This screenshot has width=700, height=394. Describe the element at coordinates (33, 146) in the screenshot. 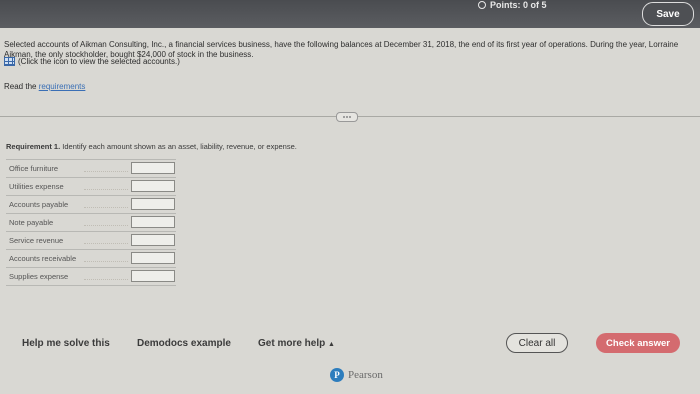

I see `requirement-label: Requirement 1.` at that location.